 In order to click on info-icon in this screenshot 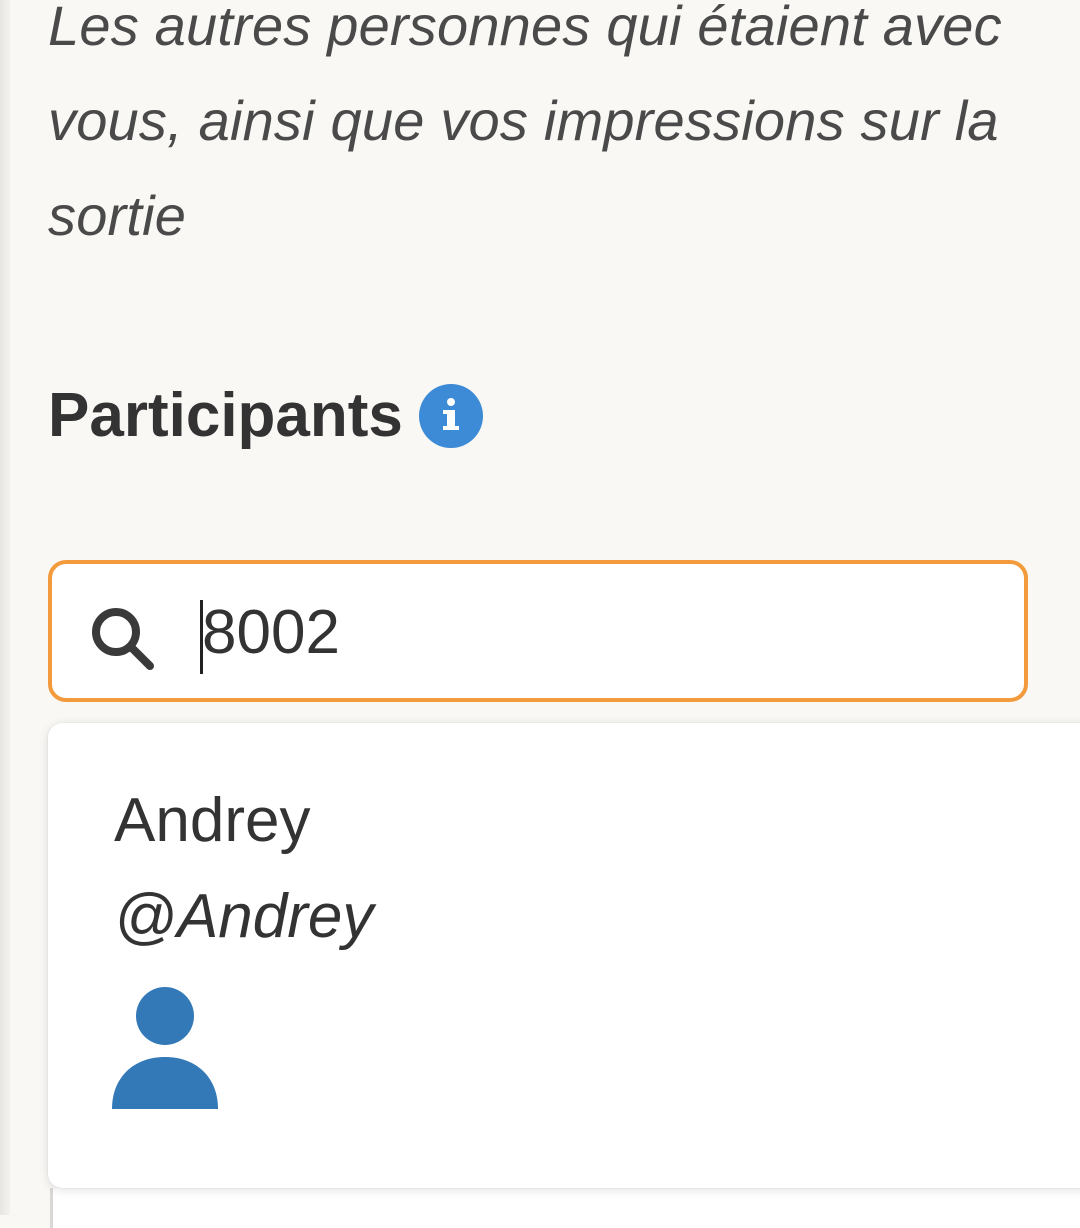, I will do `click(450, 416)`.